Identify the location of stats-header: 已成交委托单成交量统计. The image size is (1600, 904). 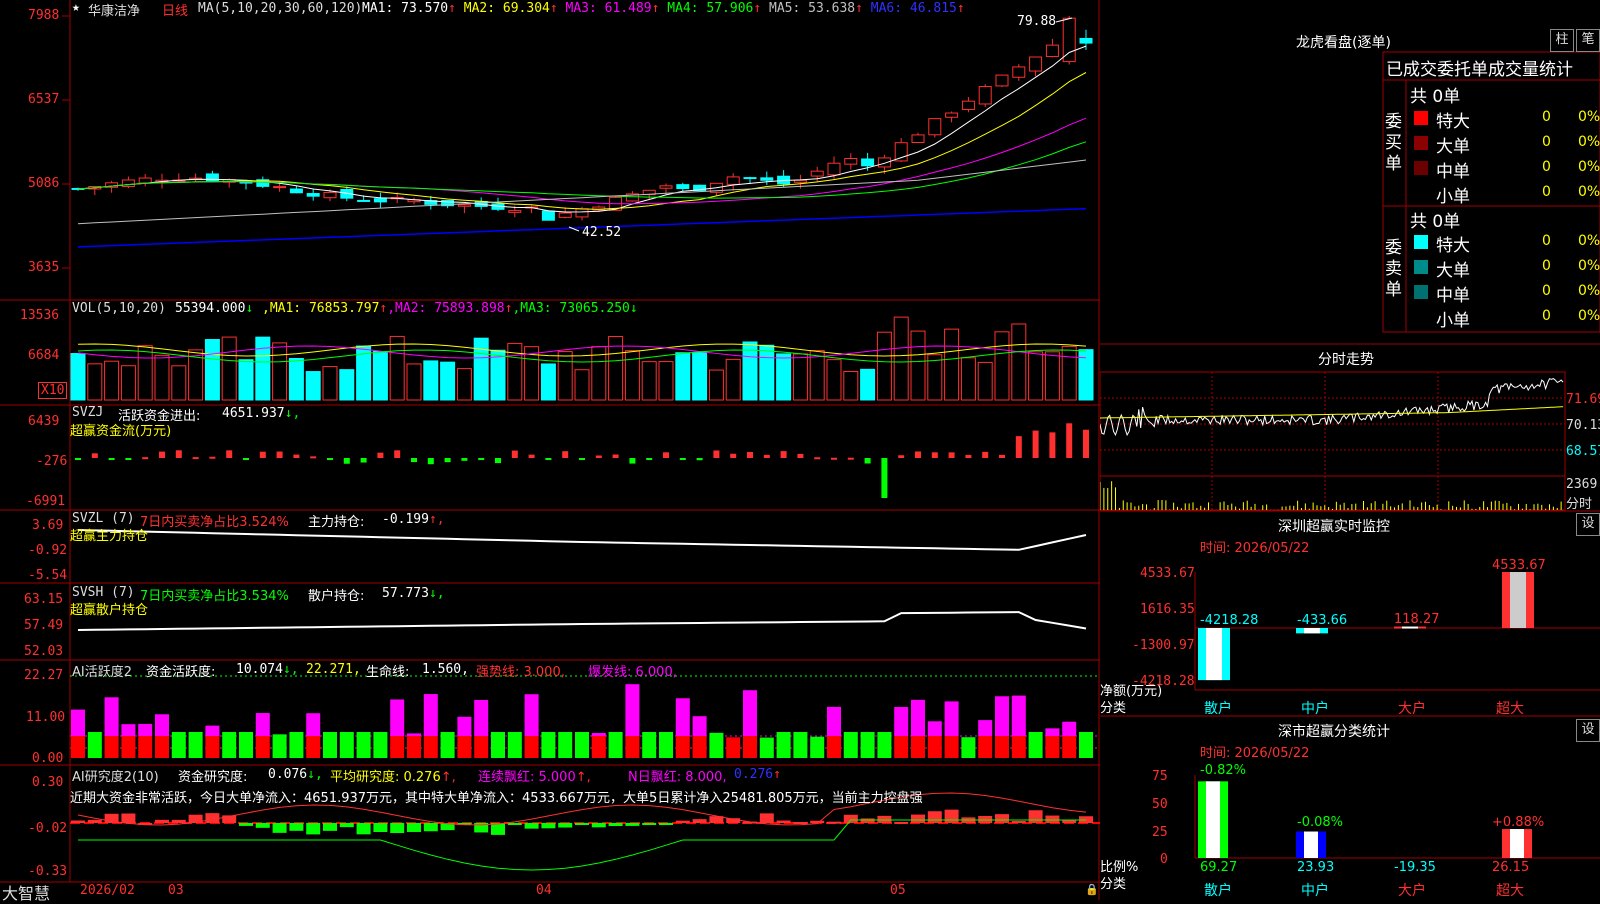
(1479, 70).